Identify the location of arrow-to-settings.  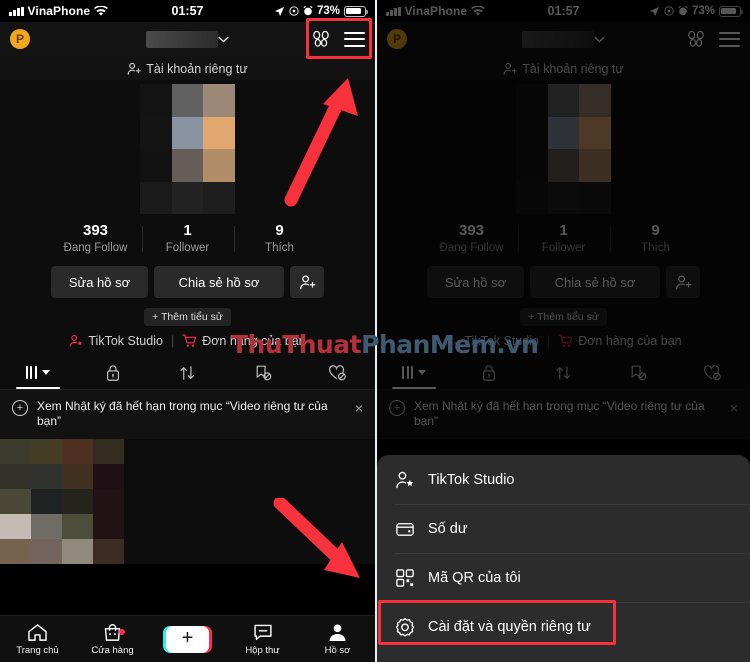
(316, 538).